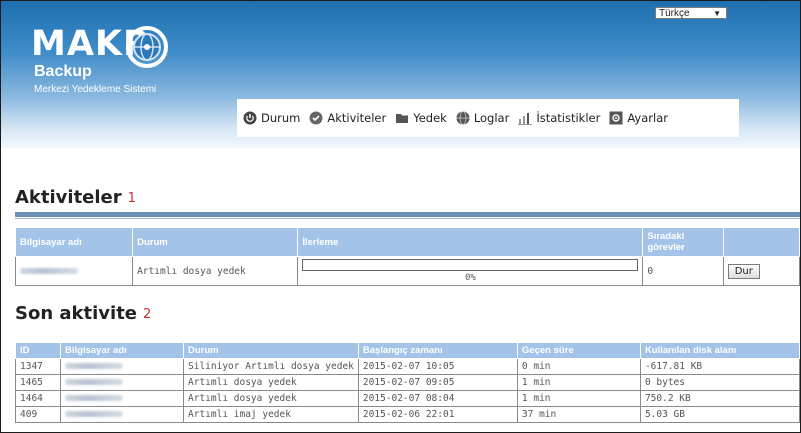  I want to click on stop-button: Dur, so click(743, 271).